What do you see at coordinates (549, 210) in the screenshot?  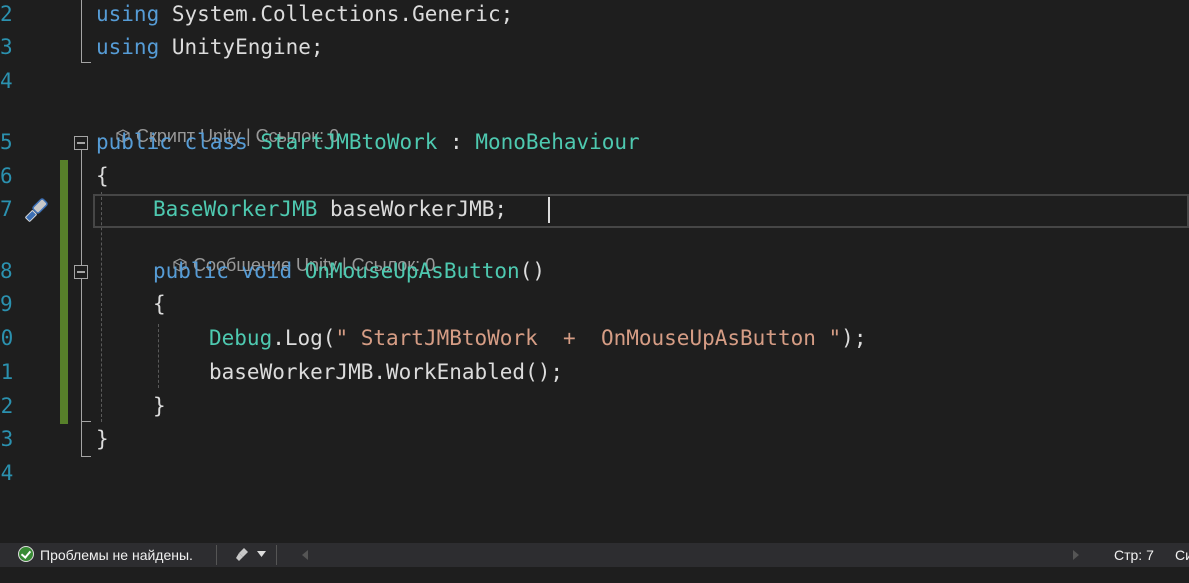 I see `text-caret` at bounding box center [549, 210].